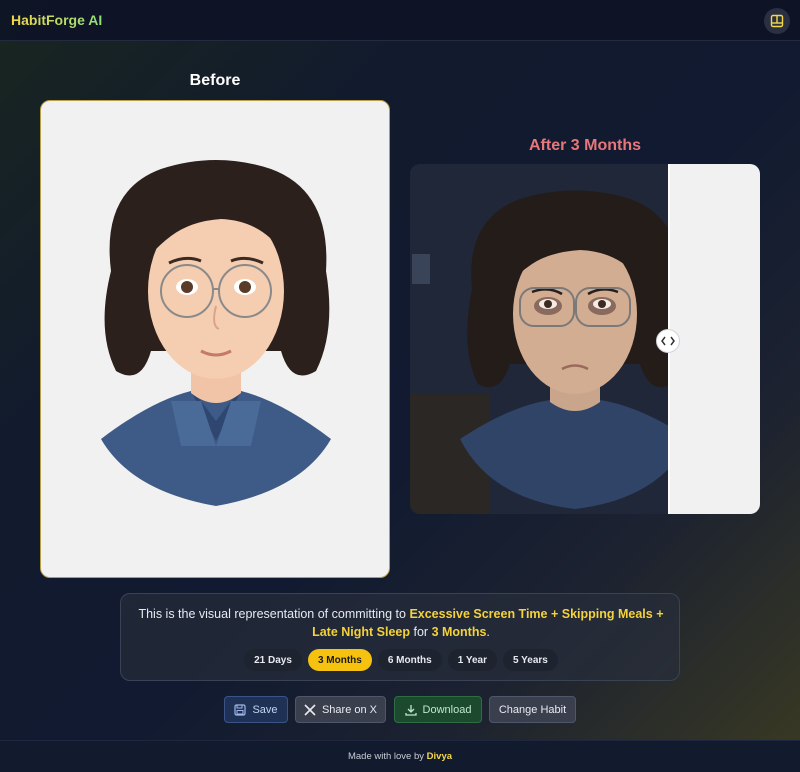 Image resolution: width=800 pixels, height=772 pixels. I want to click on panel-icon, so click(777, 21).